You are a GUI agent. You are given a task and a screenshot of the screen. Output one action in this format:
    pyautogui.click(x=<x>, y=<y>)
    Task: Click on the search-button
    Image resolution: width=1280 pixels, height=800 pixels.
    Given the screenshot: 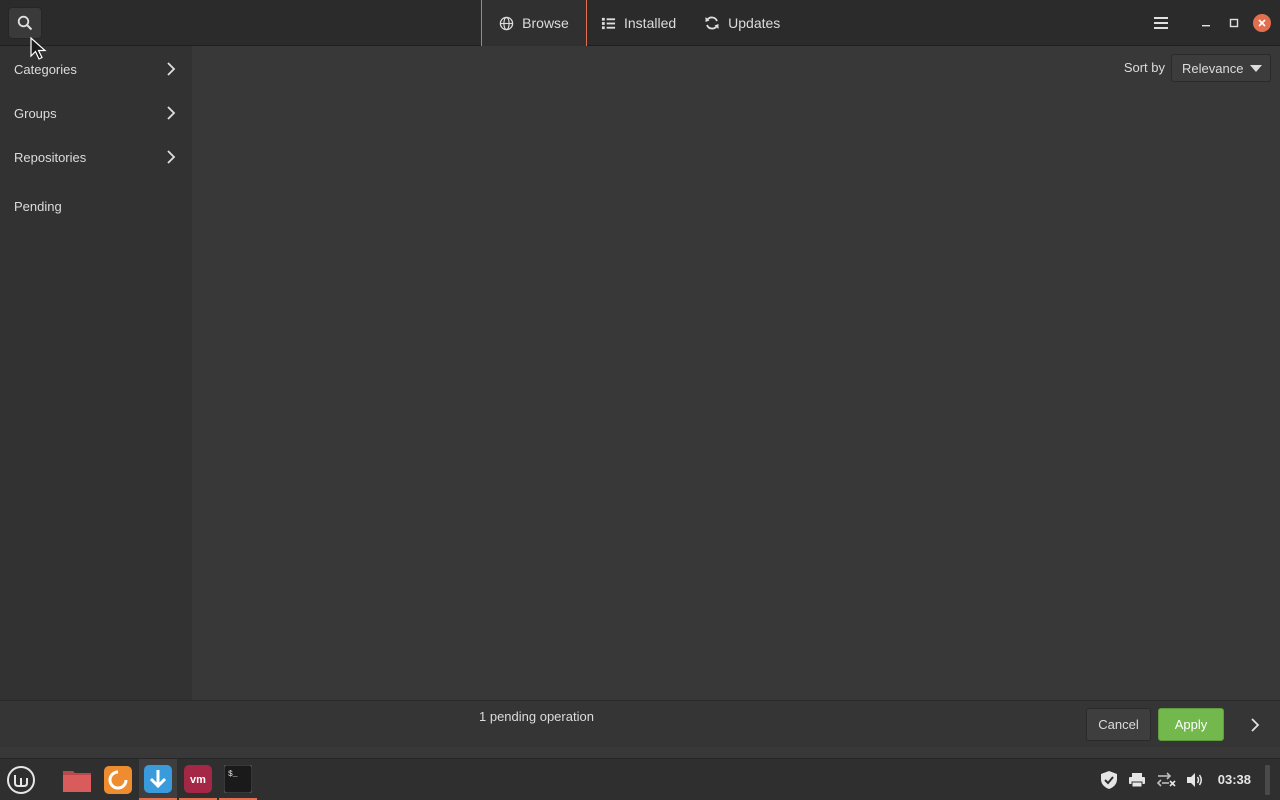 What is the action you would take?
    pyautogui.click(x=25, y=23)
    